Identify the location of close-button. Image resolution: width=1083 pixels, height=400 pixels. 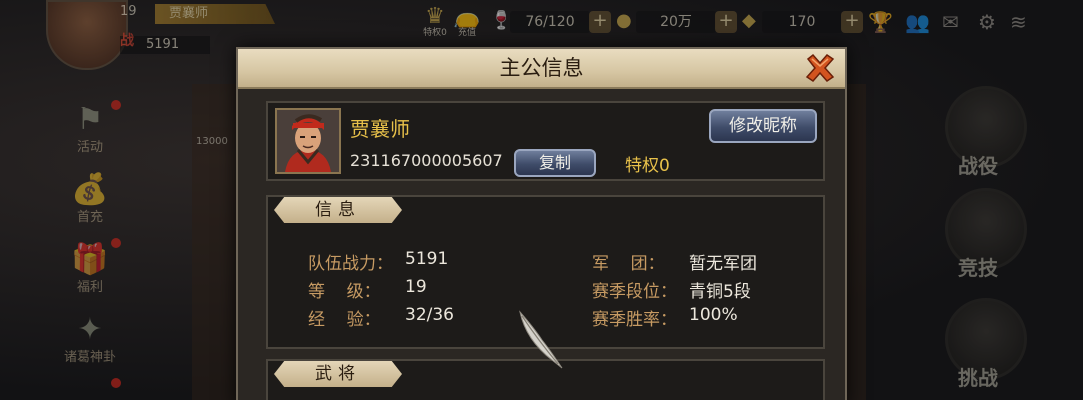
(820, 68).